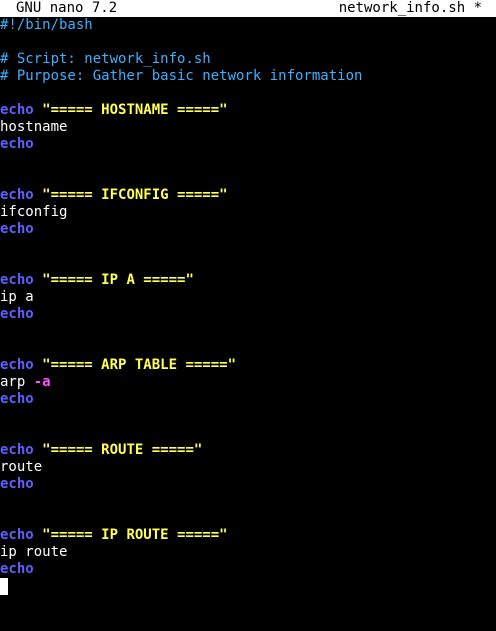 This screenshot has width=496, height=631. What do you see at coordinates (34, 552) in the screenshot?
I see `command-text: ip route` at bounding box center [34, 552].